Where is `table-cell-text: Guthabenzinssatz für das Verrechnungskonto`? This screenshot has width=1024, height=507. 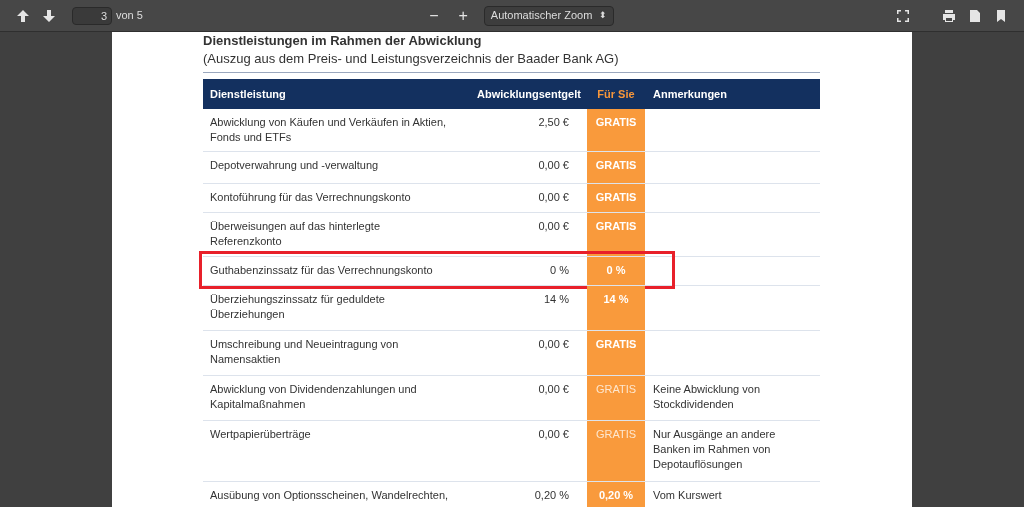
table-cell-text: Guthabenzinssatz für das Verrechnungskonto is located at coordinates (321, 270).